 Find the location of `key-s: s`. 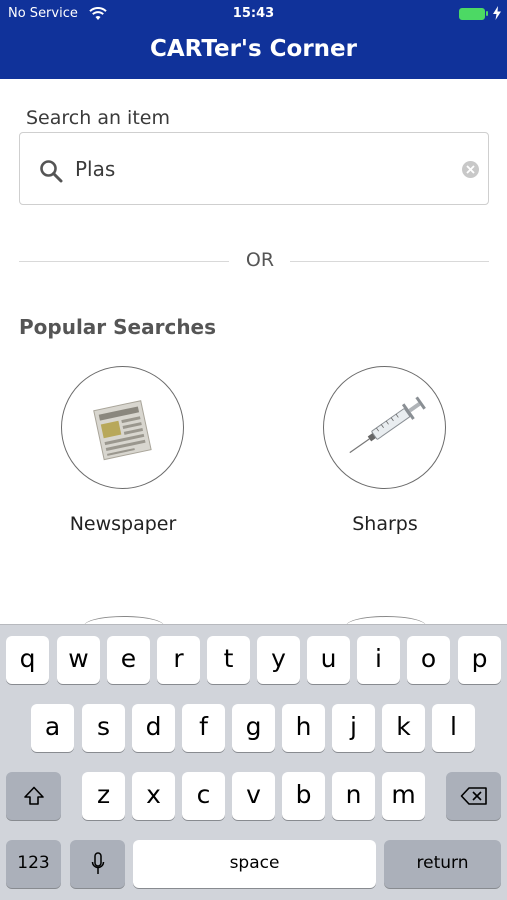

key-s: s is located at coordinates (103, 728).